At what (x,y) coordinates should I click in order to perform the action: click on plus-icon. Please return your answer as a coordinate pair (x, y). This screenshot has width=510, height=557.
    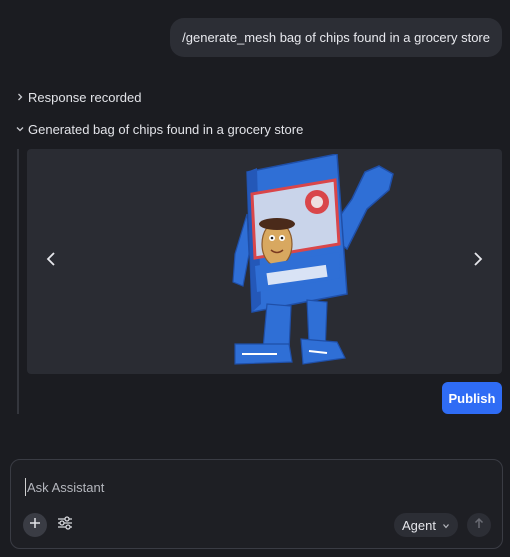
    Looking at the image, I should click on (35, 525).